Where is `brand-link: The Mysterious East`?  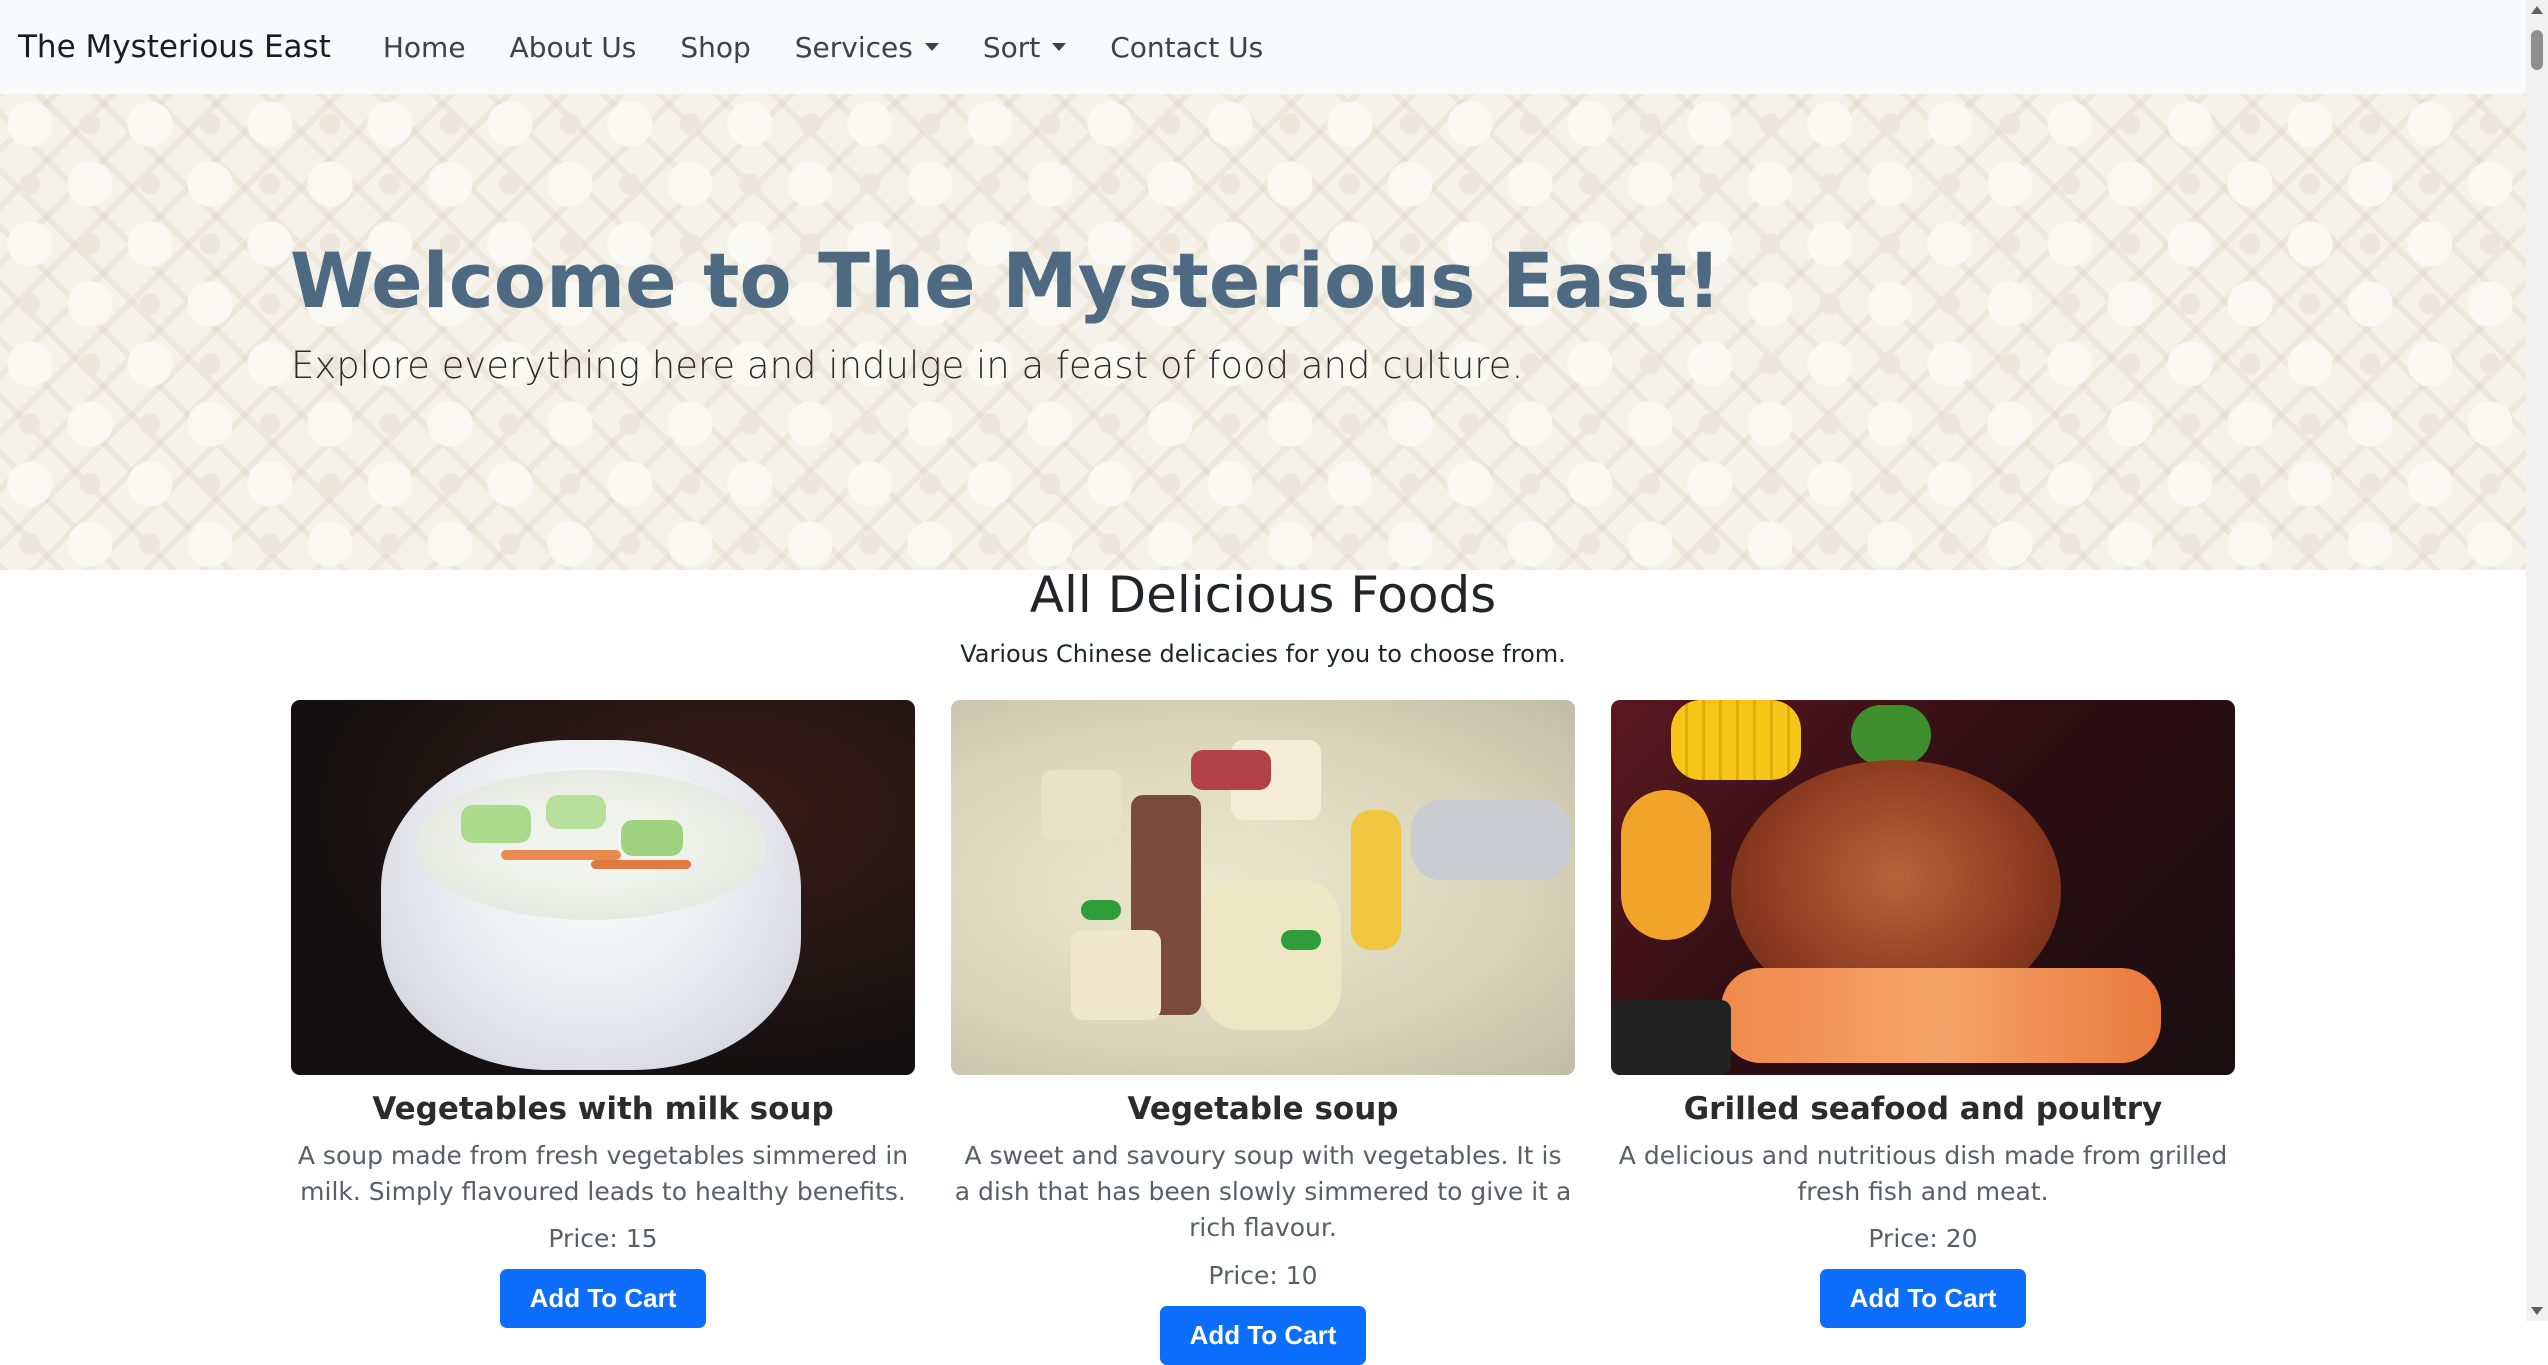 brand-link: The Mysterious East is located at coordinates (174, 47).